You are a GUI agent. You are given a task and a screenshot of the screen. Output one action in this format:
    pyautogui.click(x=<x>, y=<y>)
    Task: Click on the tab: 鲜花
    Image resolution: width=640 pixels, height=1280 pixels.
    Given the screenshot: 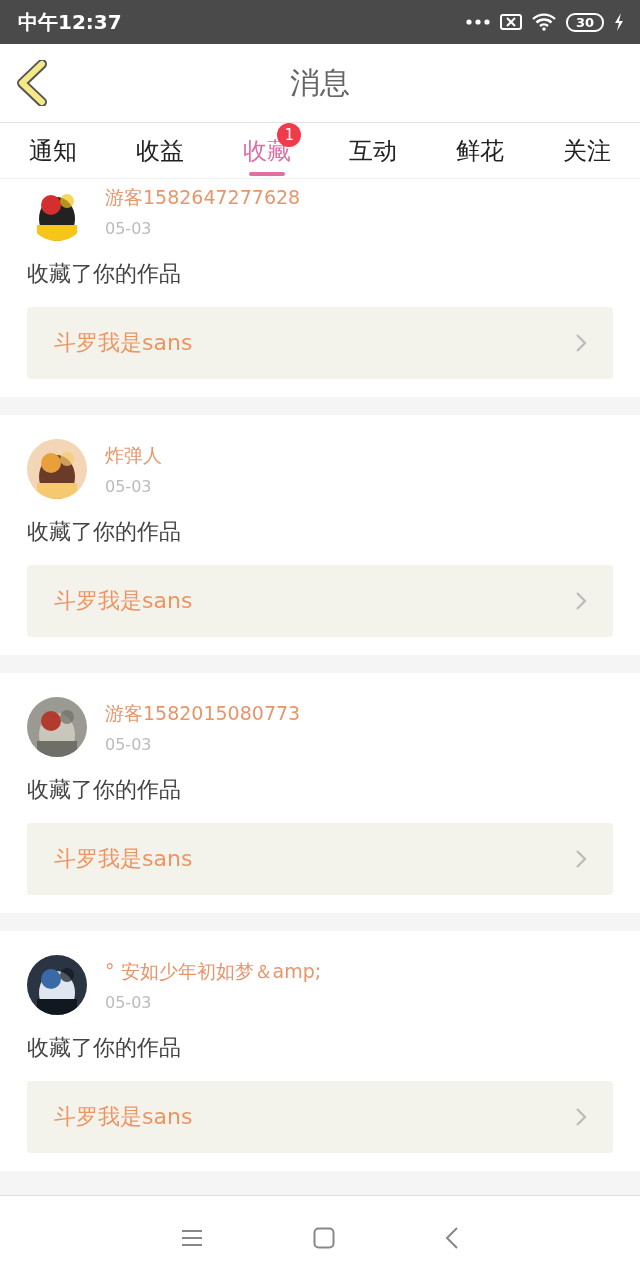 What is the action you would take?
    pyautogui.click(x=480, y=150)
    